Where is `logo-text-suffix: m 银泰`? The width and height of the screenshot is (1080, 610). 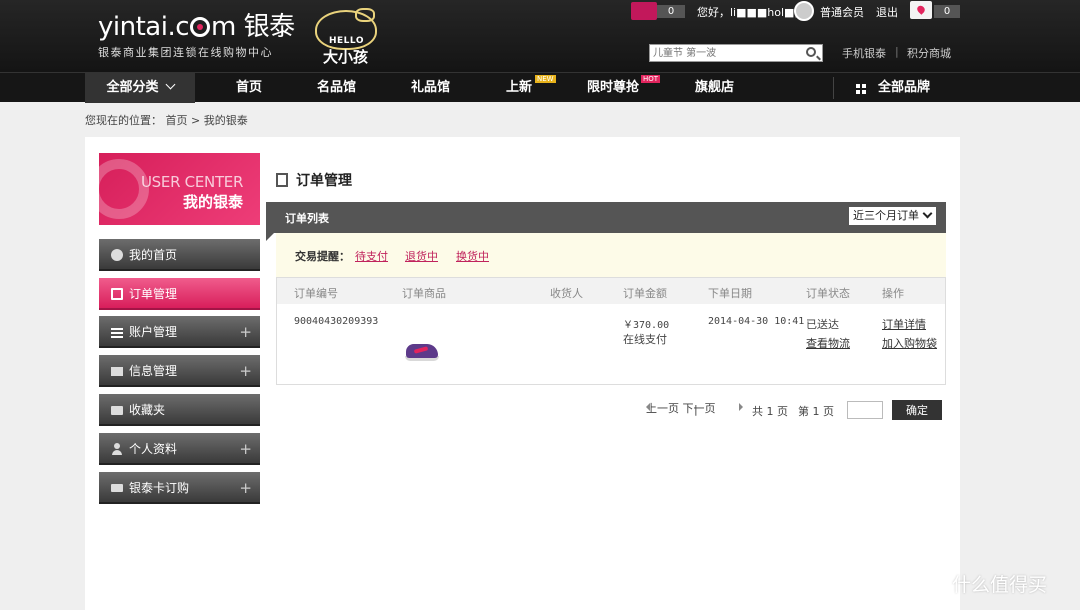 logo-text-suffix: m 银泰 is located at coordinates (253, 27).